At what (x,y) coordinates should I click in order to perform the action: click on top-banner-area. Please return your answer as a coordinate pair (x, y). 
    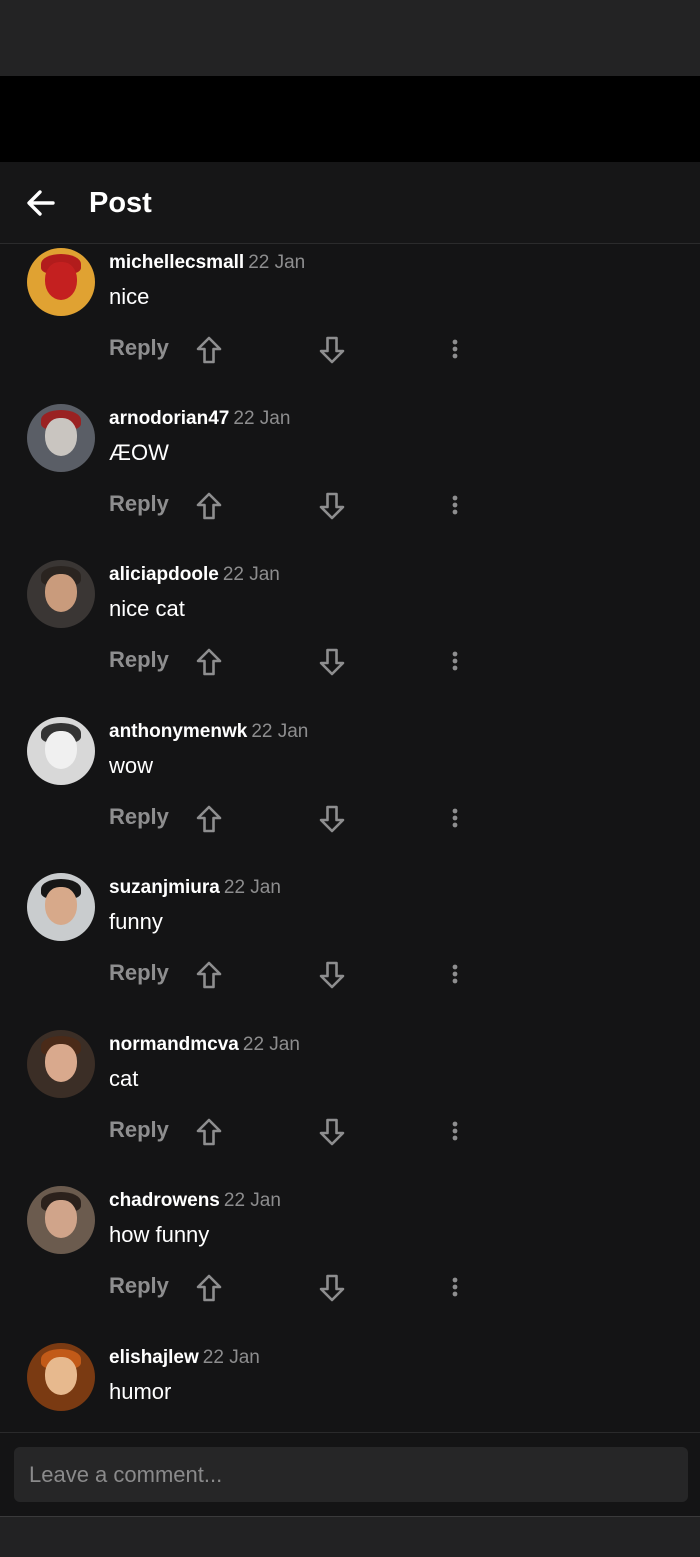
    Looking at the image, I should click on (350, 119).